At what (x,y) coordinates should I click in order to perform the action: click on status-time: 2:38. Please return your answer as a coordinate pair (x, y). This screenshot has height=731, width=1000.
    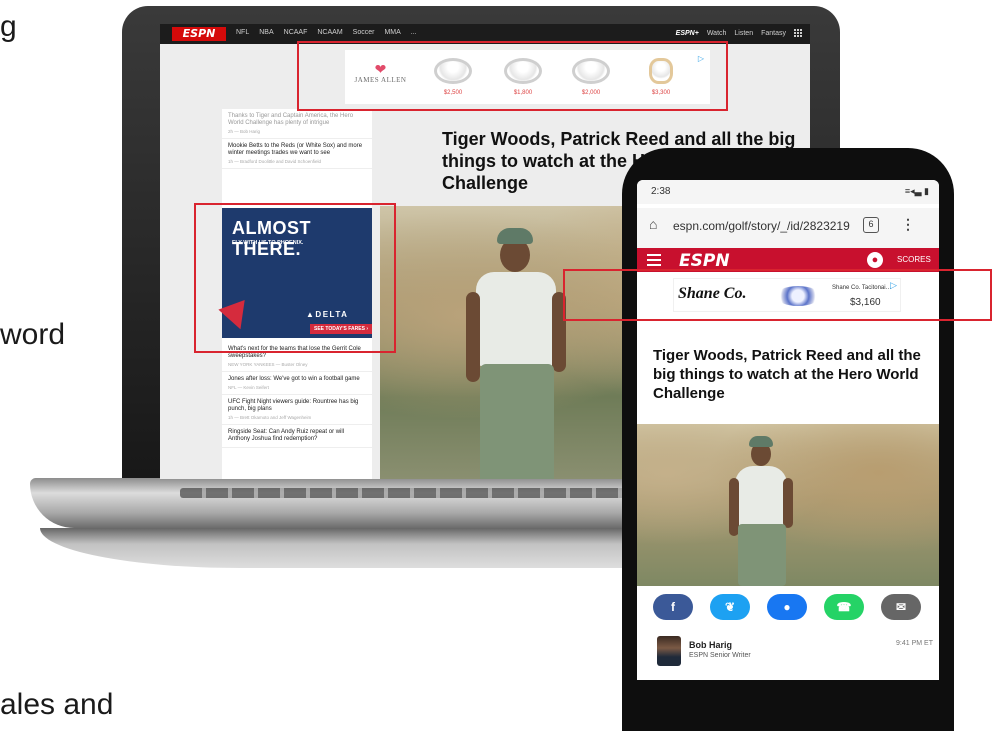
    Looking at the image, I should click on (661, 191).